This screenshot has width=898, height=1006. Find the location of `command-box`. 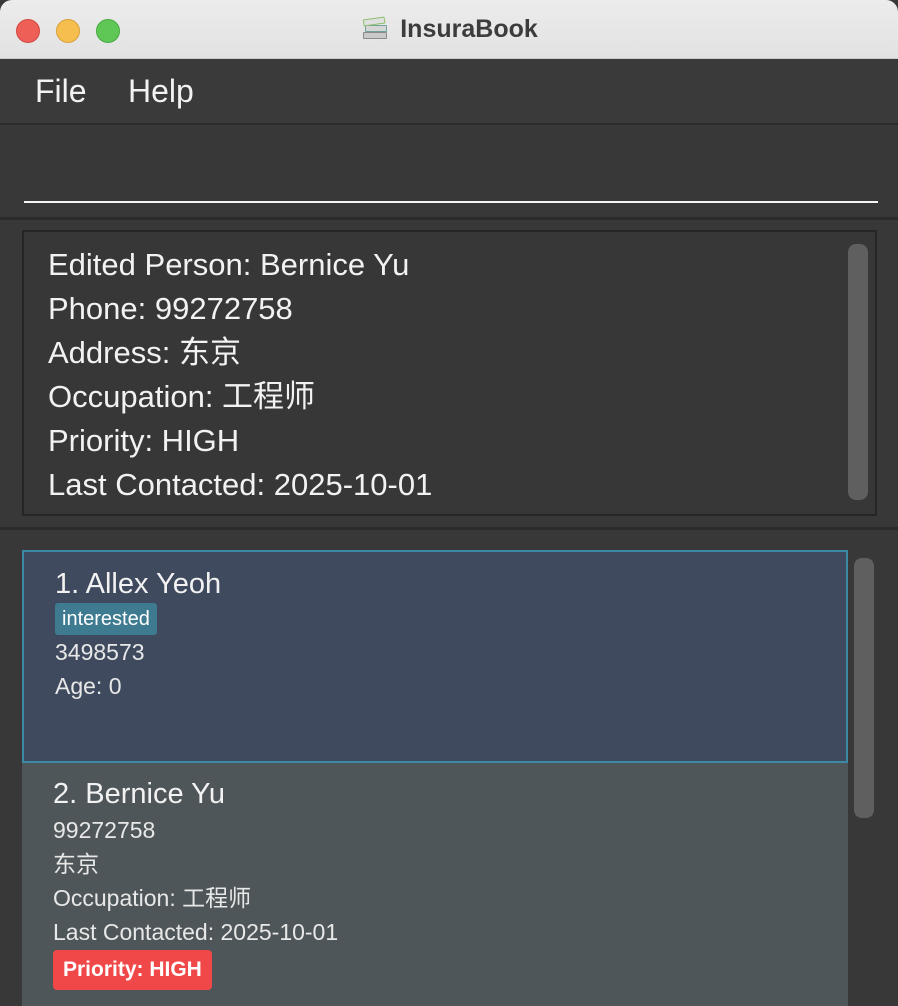

command-box is located at coordinates (449, 172).